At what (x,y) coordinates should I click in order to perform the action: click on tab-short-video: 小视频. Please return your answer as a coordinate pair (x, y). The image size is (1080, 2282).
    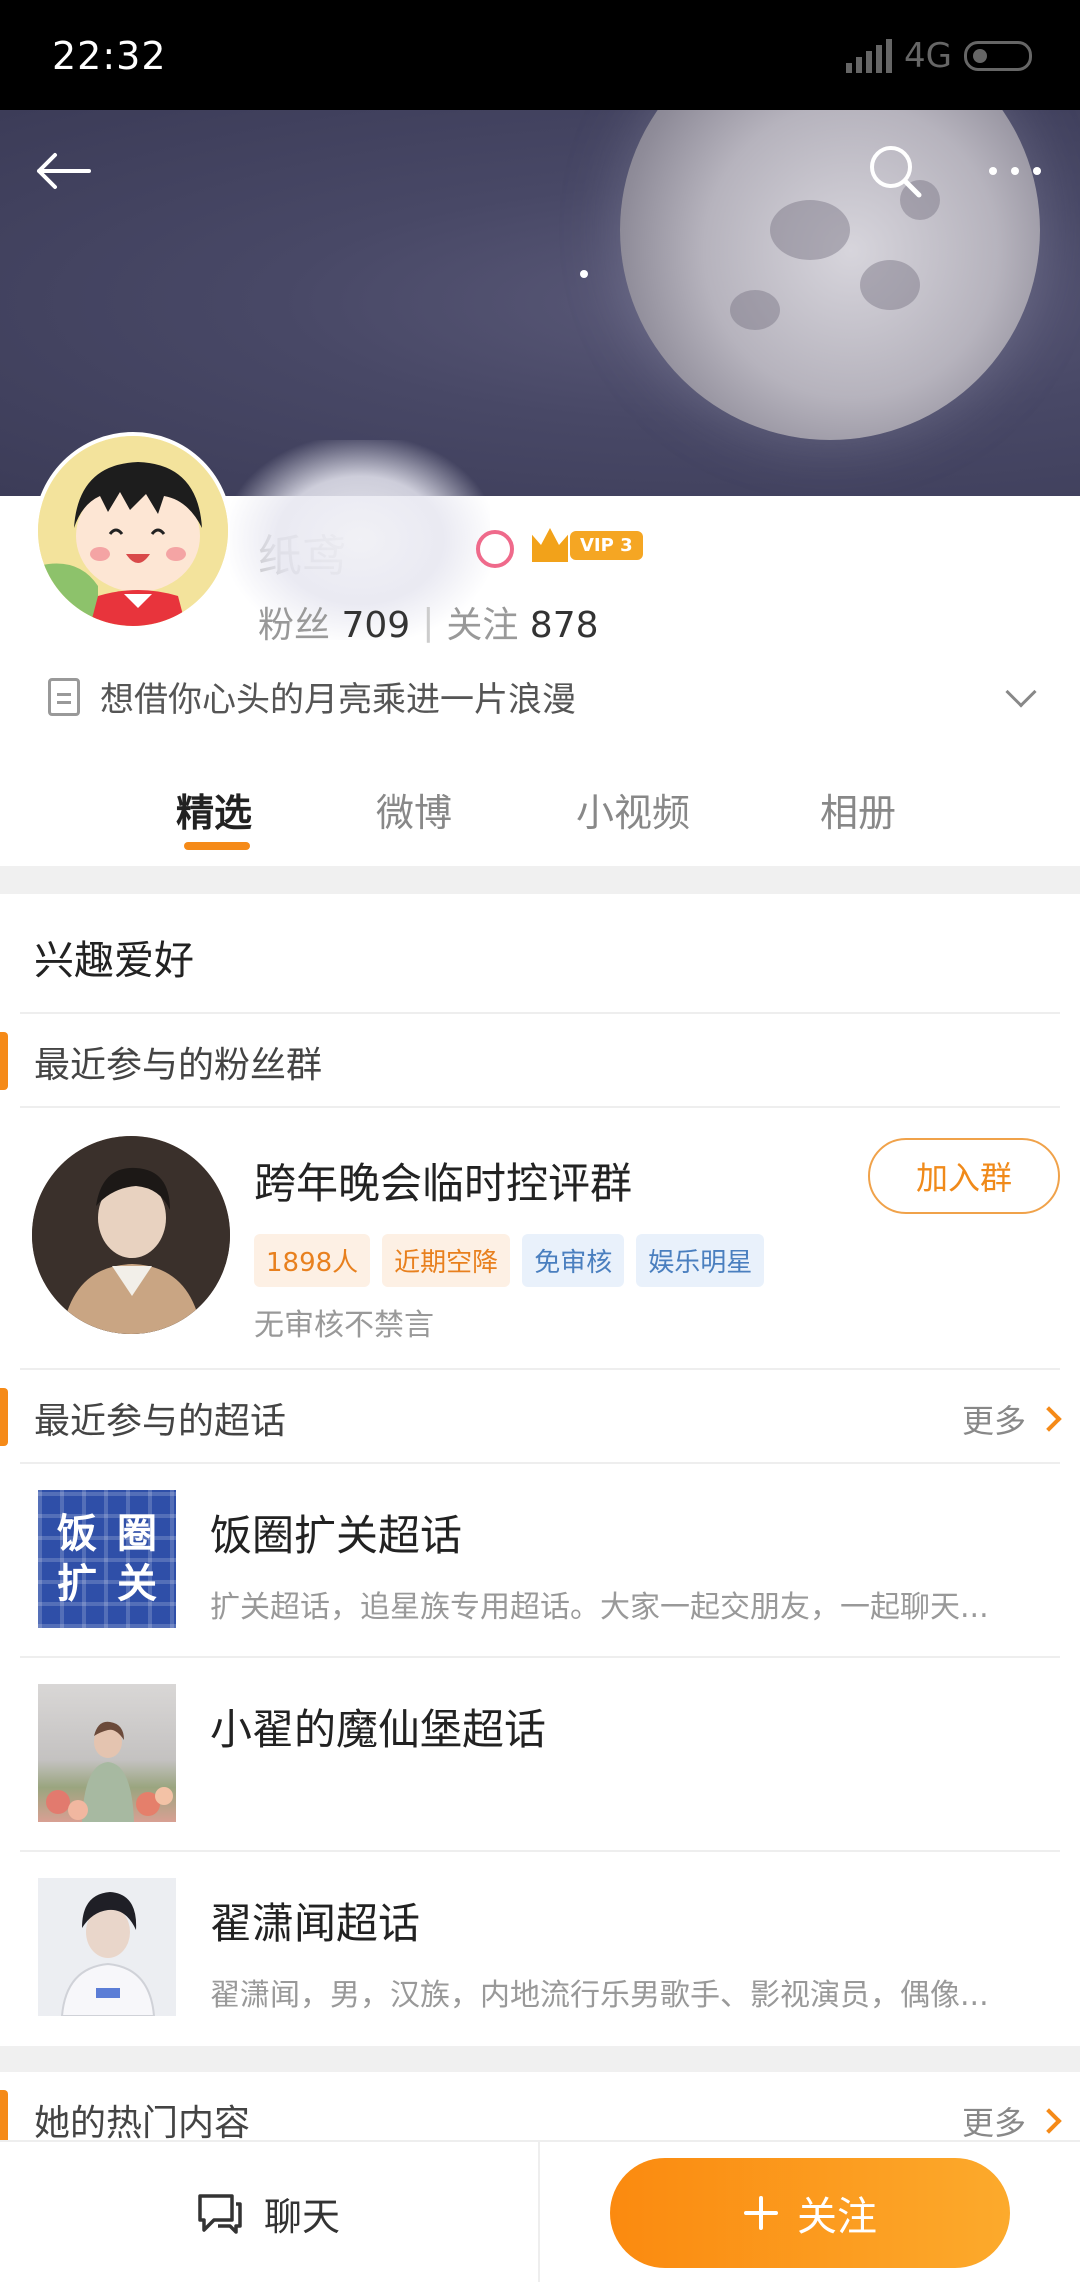
    Looking at the image, I should click on (633, 809).